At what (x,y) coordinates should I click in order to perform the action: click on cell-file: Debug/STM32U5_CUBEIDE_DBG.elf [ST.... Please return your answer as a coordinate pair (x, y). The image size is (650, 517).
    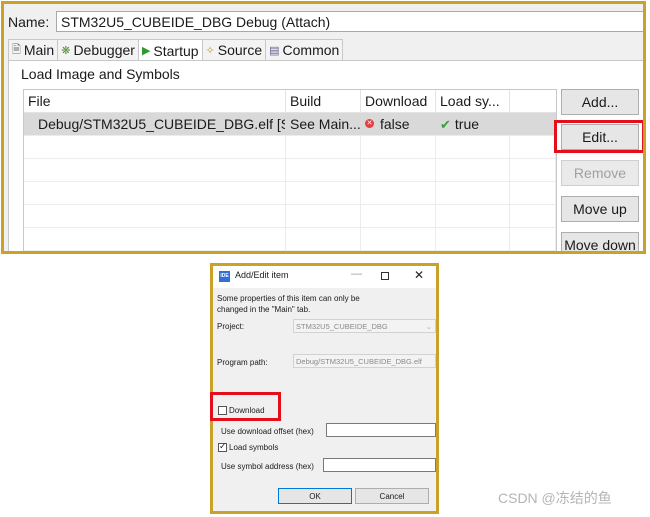
    Looking at the image, I should click on (155, 124).